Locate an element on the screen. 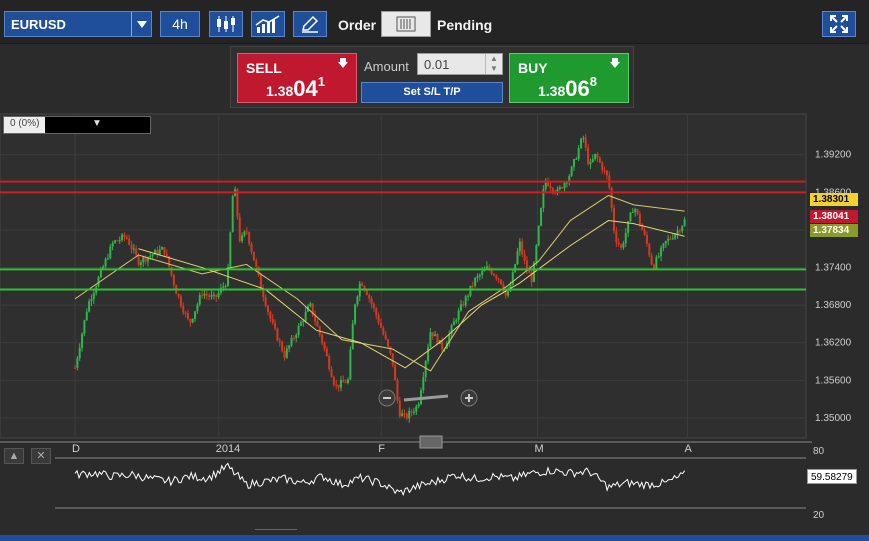 The width and height of the screenshot is (869, 541). indicators-button is located at coordinates (268, 24).